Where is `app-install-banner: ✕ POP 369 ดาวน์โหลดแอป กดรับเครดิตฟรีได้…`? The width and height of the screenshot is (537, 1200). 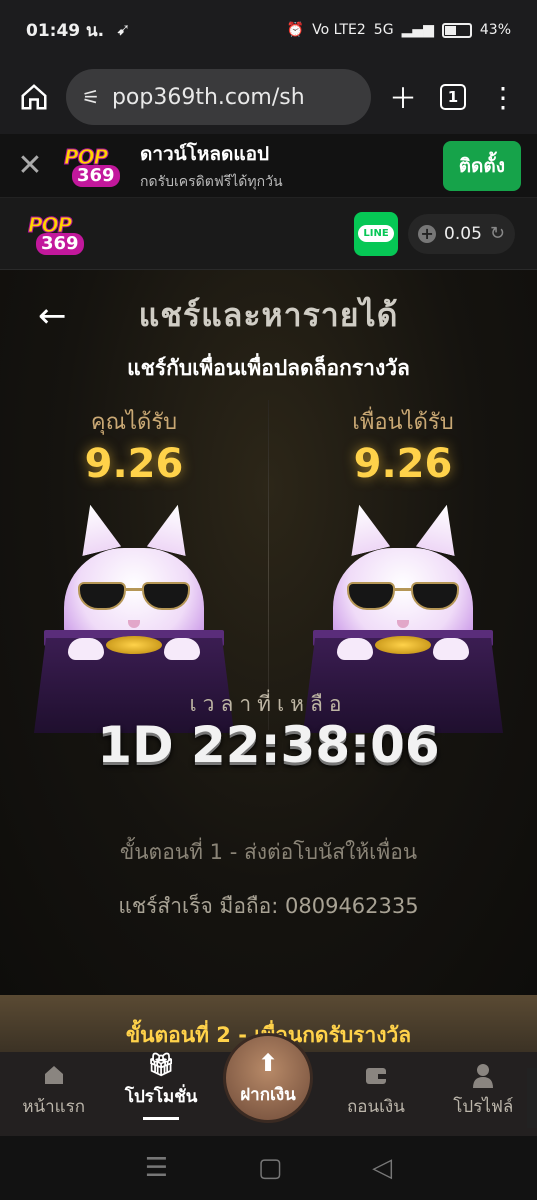 app-install-banner: ✕ POP 369 ดาวน์โหลดแอป กดรับเครดิตฟรีได้… is located at coordinates (268, 166).